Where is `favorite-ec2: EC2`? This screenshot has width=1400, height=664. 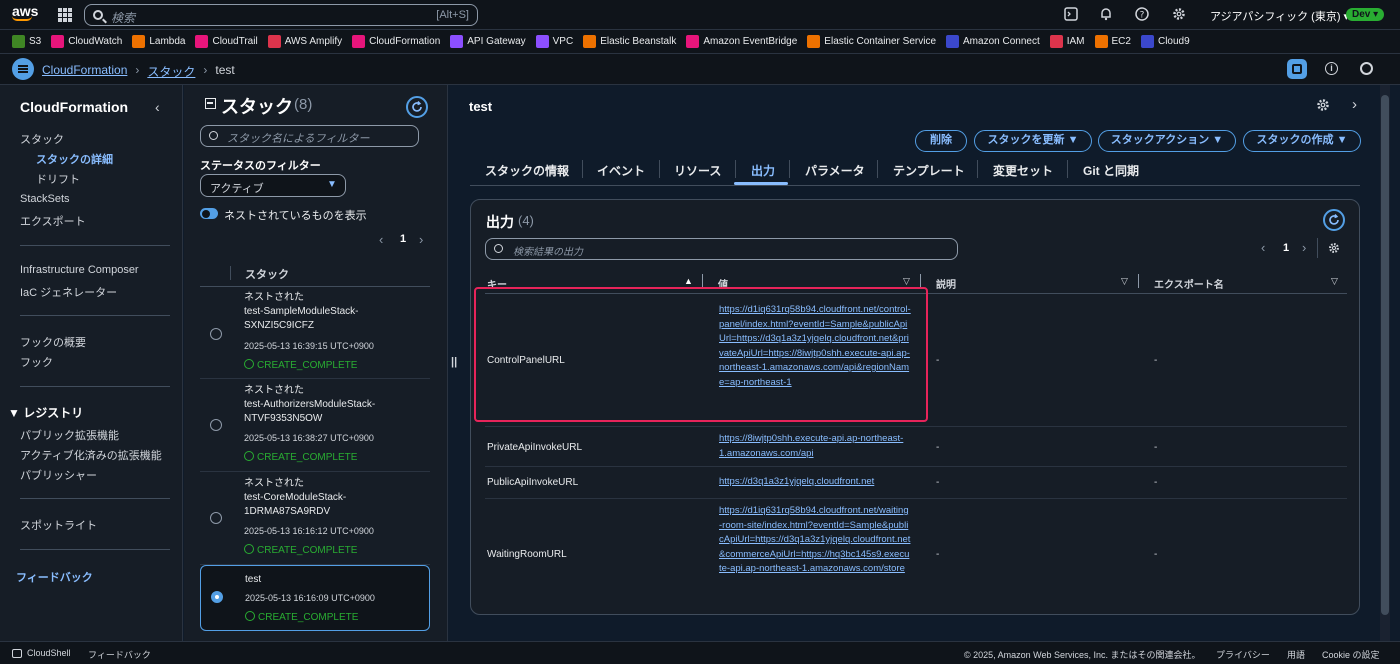 favorite-ec2: EC2 is located at coordinates (1112, 41).